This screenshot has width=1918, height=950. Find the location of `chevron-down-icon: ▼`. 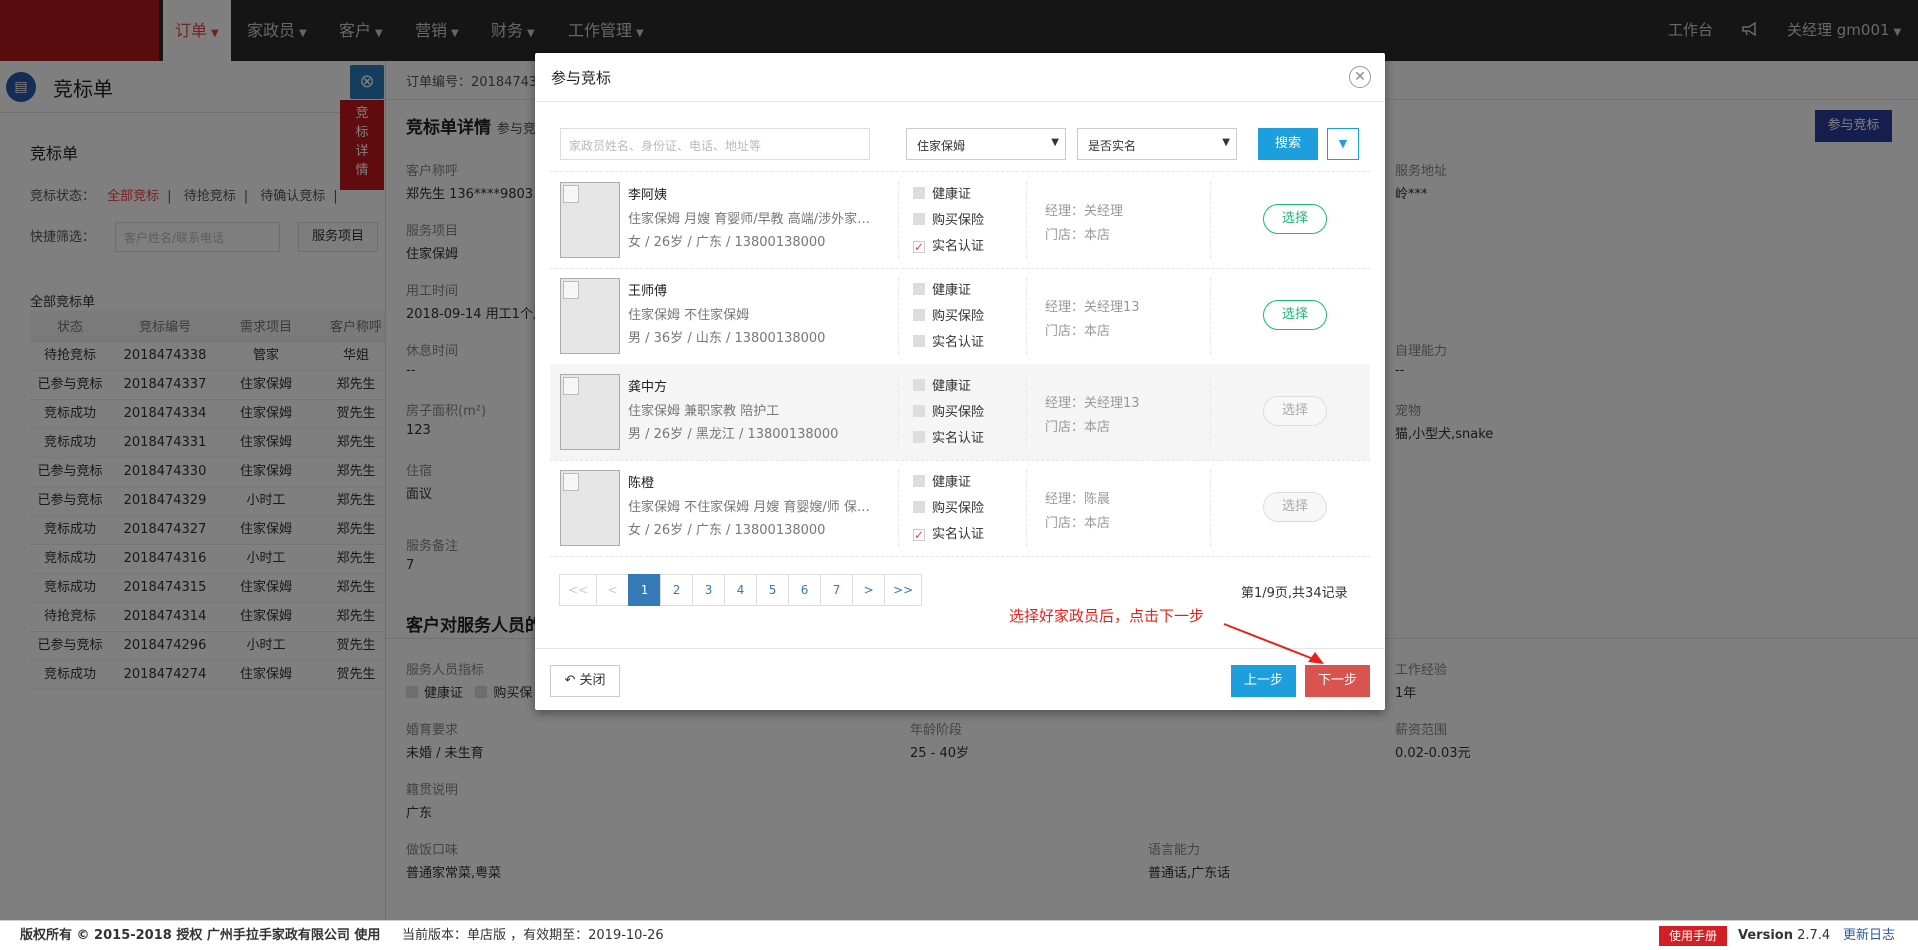

chevron-down-icon: ▼ is located at coordinates (1343, 144).